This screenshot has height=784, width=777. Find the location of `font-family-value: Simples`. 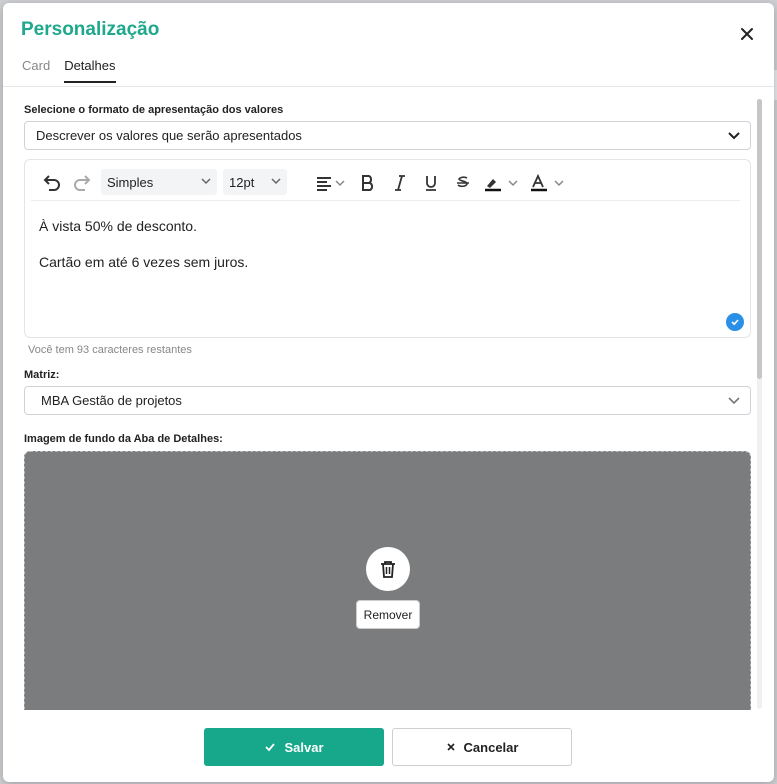

font-family-value: Simples is located at coordinates (130, 182).